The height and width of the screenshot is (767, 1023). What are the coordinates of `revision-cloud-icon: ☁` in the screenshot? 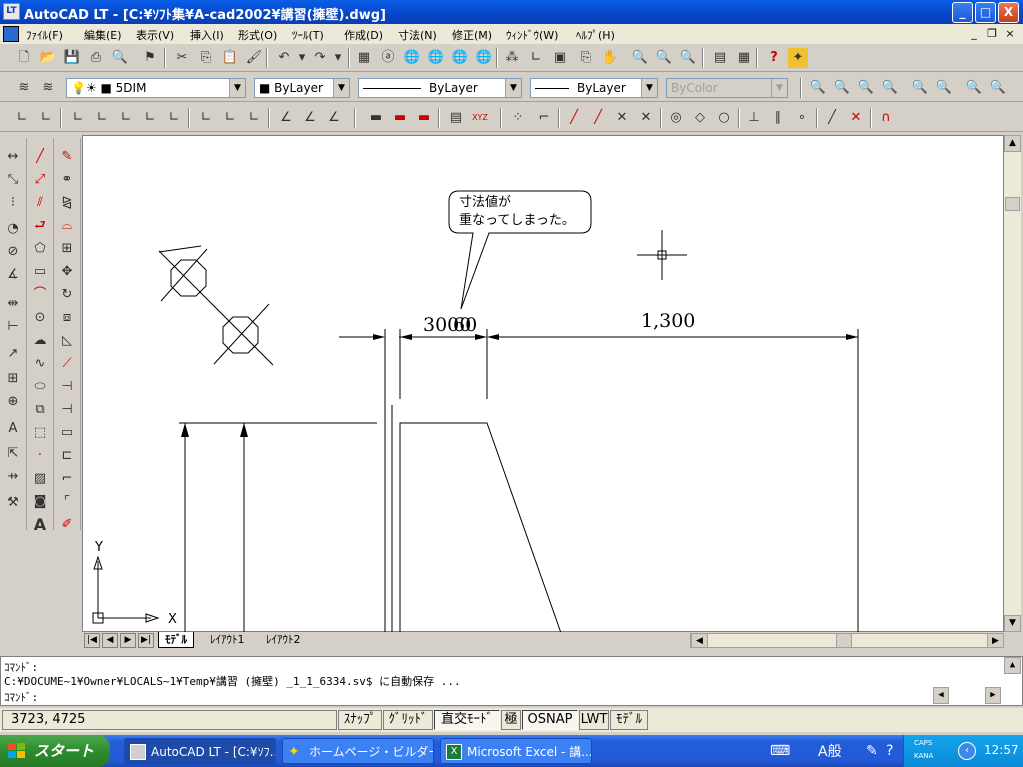 It's located at (40, 340).